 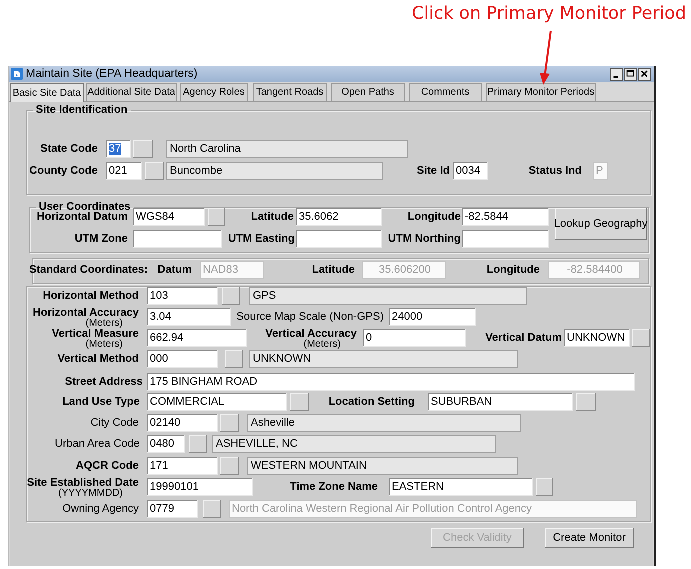 I want to click on tab: Primary Monitor Periods, so click(x=541, y=92).